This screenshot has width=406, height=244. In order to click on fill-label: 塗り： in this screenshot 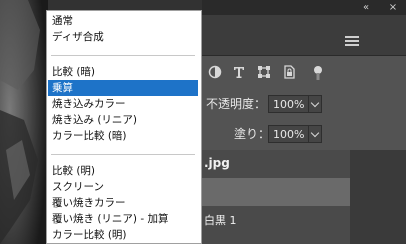, I will do `click(252, 134)`.